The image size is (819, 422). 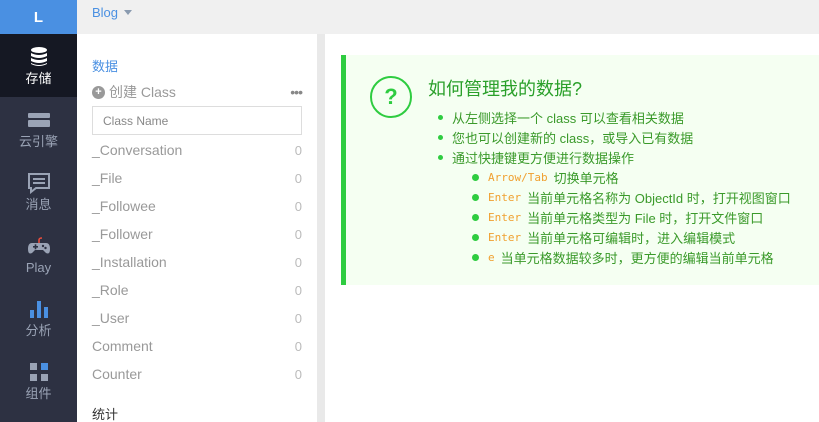 I want to click on nav-label: 分析, so click(x=38, y=330).